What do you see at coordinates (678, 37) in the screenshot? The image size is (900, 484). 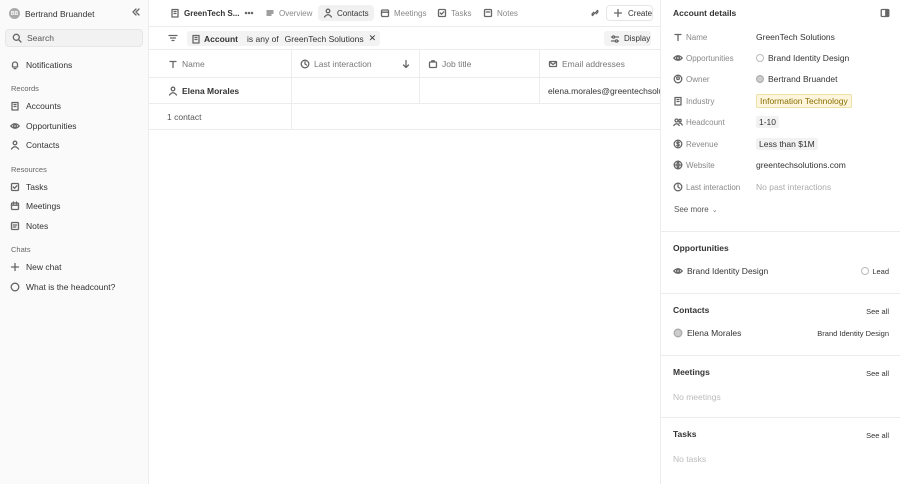 I see `text-icon` at bounding box center [678, 37].